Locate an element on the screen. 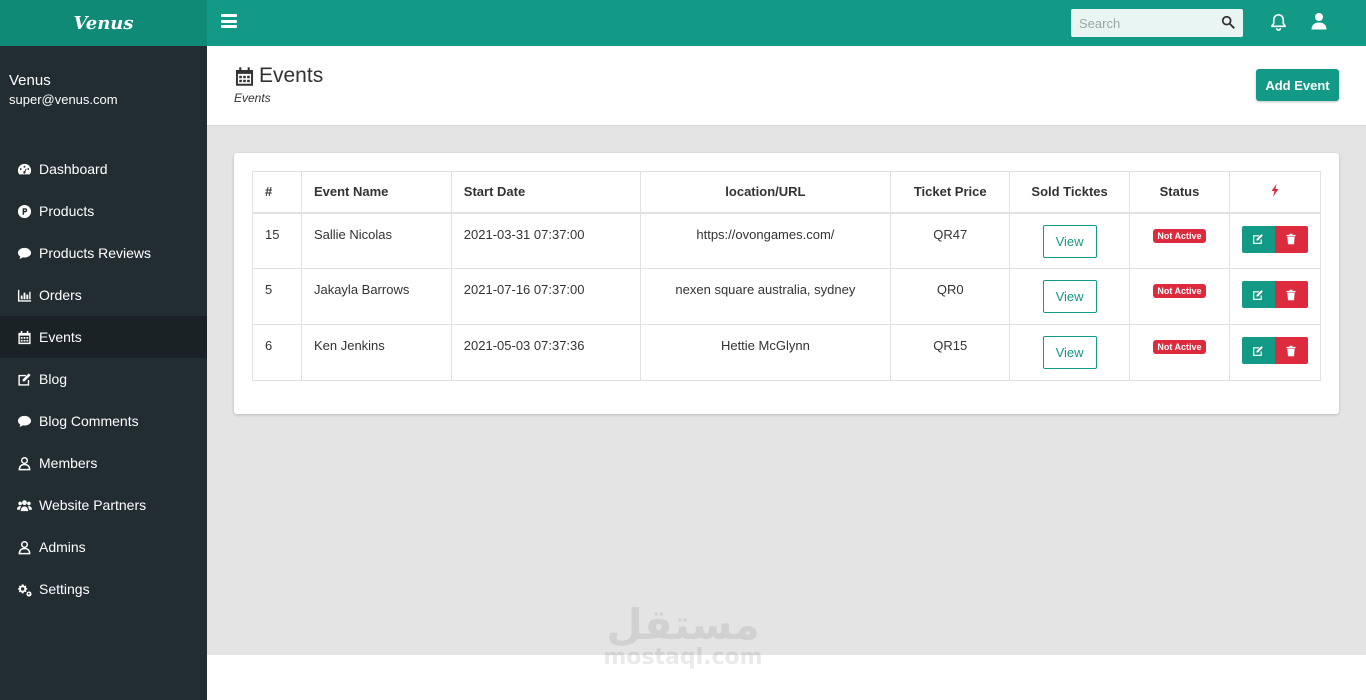  comment-icon is located at coordinates (24, 253).